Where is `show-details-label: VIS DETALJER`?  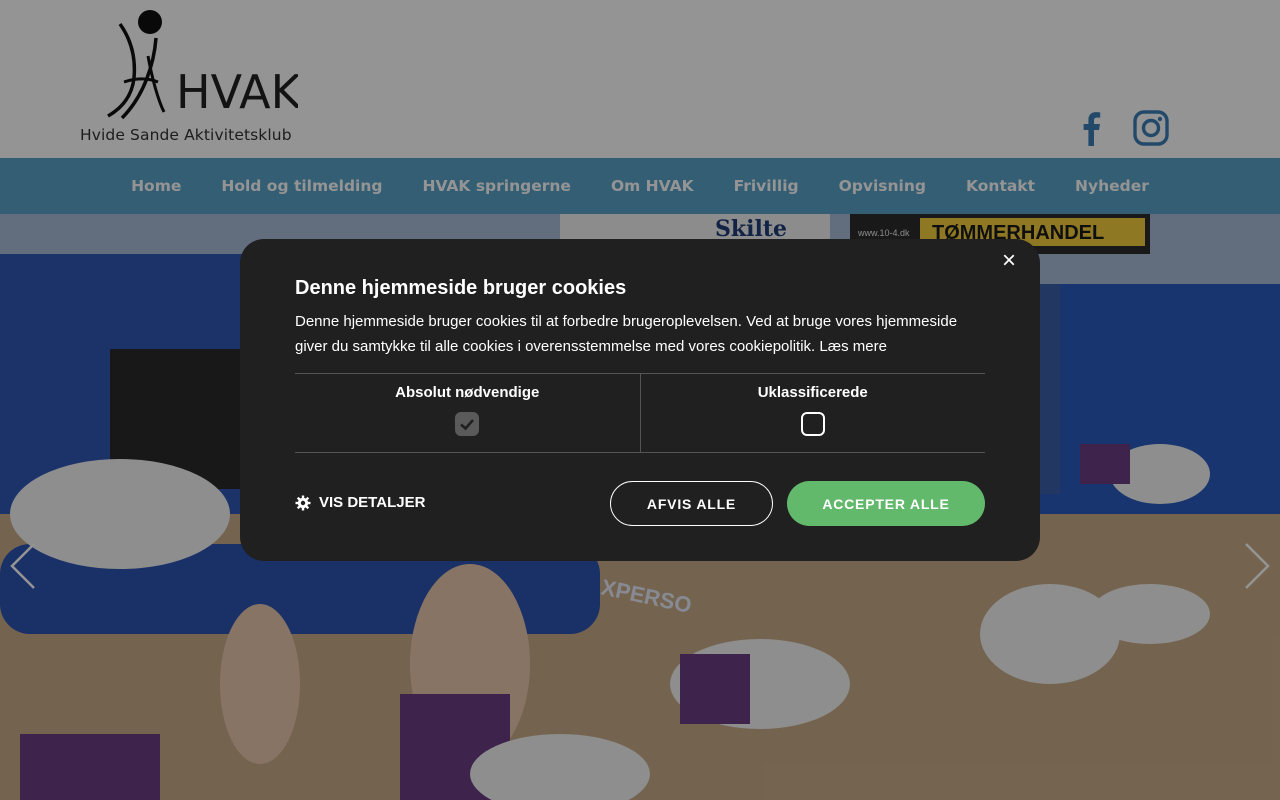 show-details-label: VIS DETALJER is located at coordinates (372, 502).